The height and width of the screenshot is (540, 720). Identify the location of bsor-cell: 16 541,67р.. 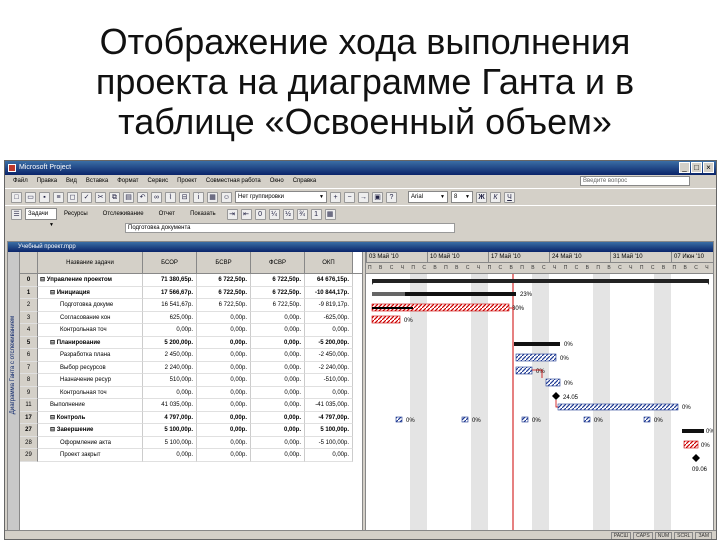
(170, 305).